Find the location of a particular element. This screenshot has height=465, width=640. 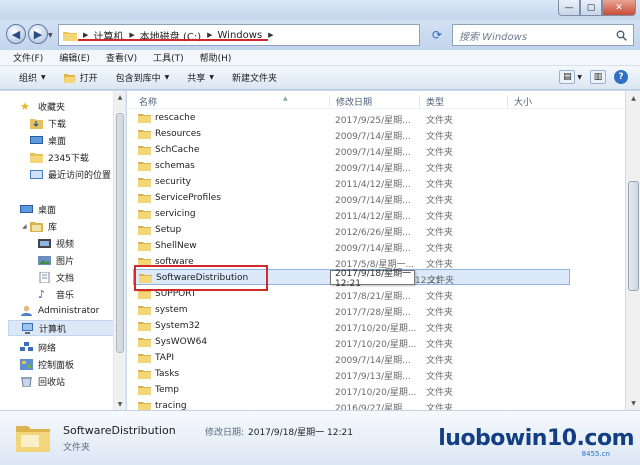

sidebar-item-label: 文档 is located at coordinates (65, 279).